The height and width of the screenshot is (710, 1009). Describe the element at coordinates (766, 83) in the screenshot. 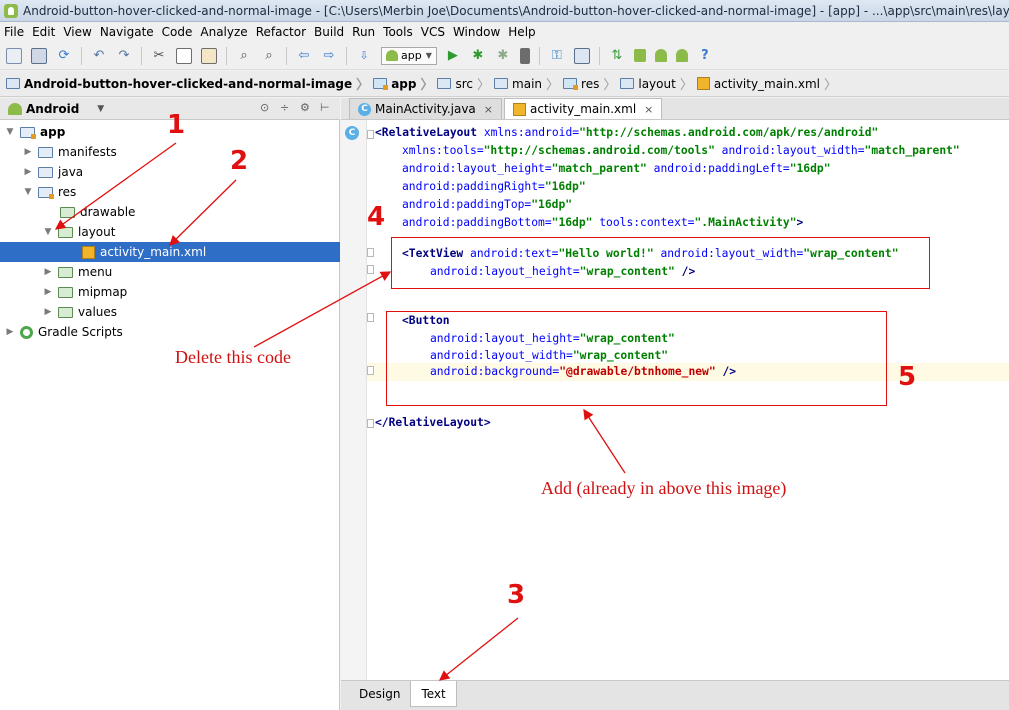

I see `breadcrumb-file: activity_main.xml 〉` at that location.